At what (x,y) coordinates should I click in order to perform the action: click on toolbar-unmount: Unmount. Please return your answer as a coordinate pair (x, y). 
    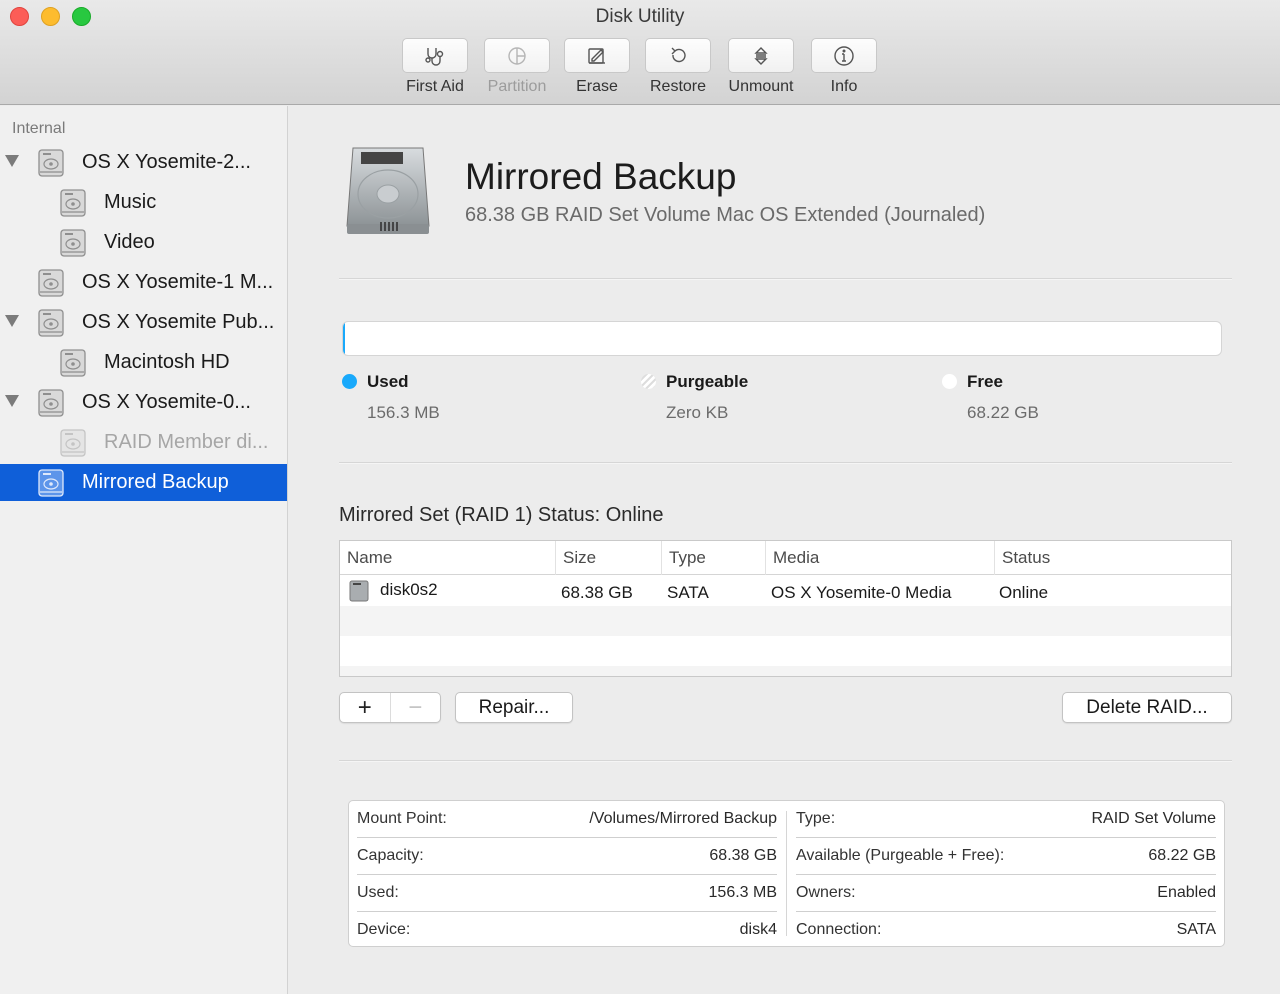
    Looking at the image, I should click on (761, 67).